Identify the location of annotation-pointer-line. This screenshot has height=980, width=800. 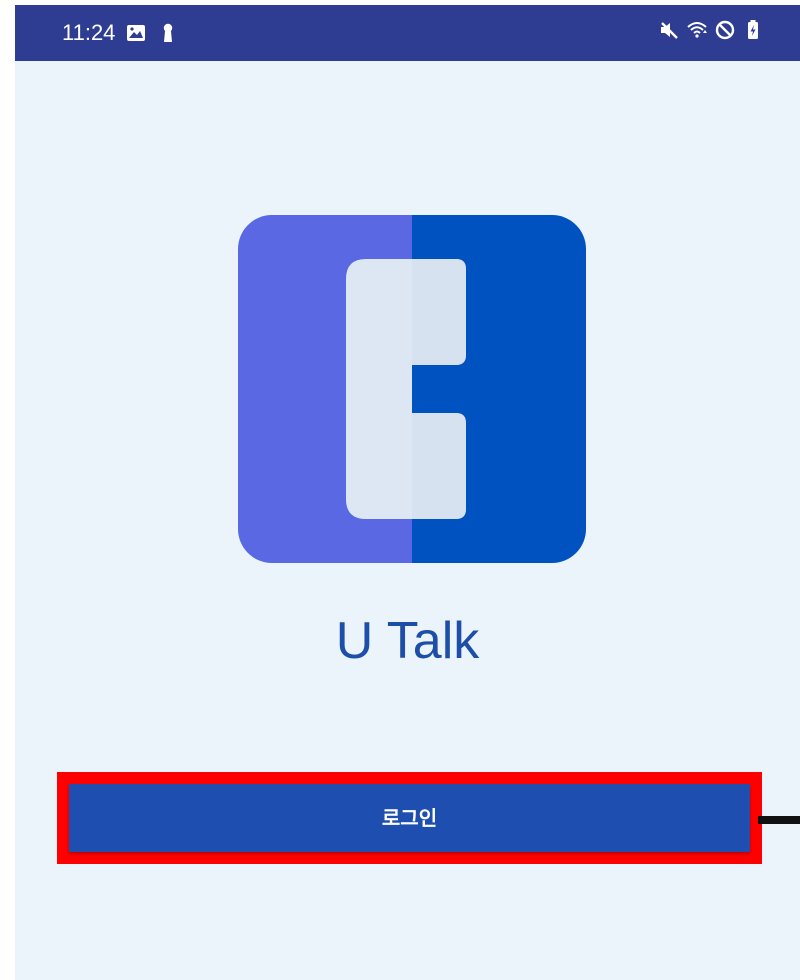
(779, 820).